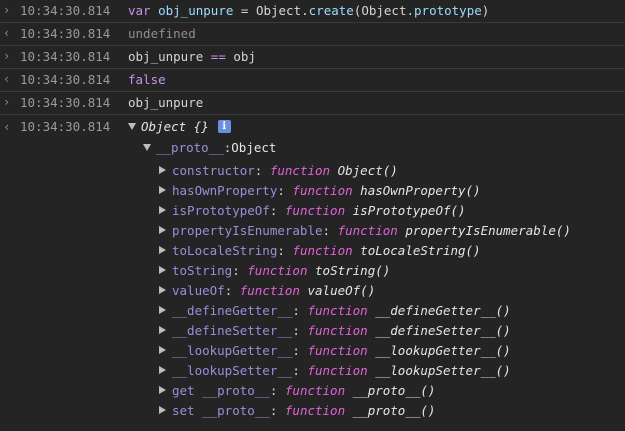 The image size is (625, 431). What do you see at coordinates (312, 34) in the screenshot?
I see `console-output-line: ‹ 10:34:30.814 undefined` at bounding box center [312, 34].